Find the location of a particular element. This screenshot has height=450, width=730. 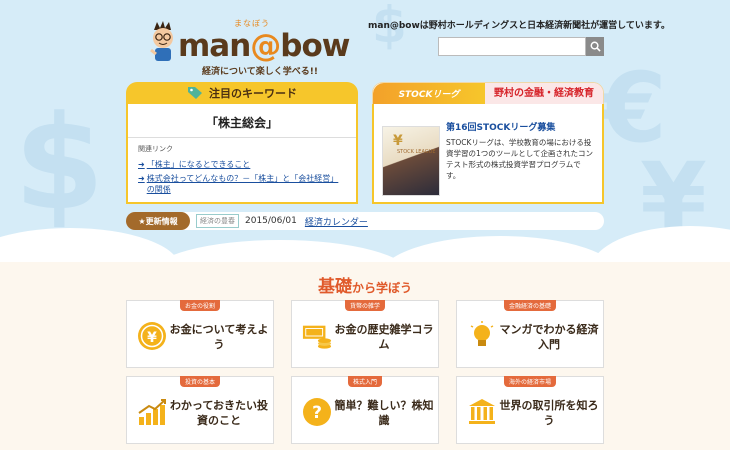

related-link-text: 株式会社ってどんなもの？－「株主」と「会社経営」の関係 is located at coordinates (242, 184).